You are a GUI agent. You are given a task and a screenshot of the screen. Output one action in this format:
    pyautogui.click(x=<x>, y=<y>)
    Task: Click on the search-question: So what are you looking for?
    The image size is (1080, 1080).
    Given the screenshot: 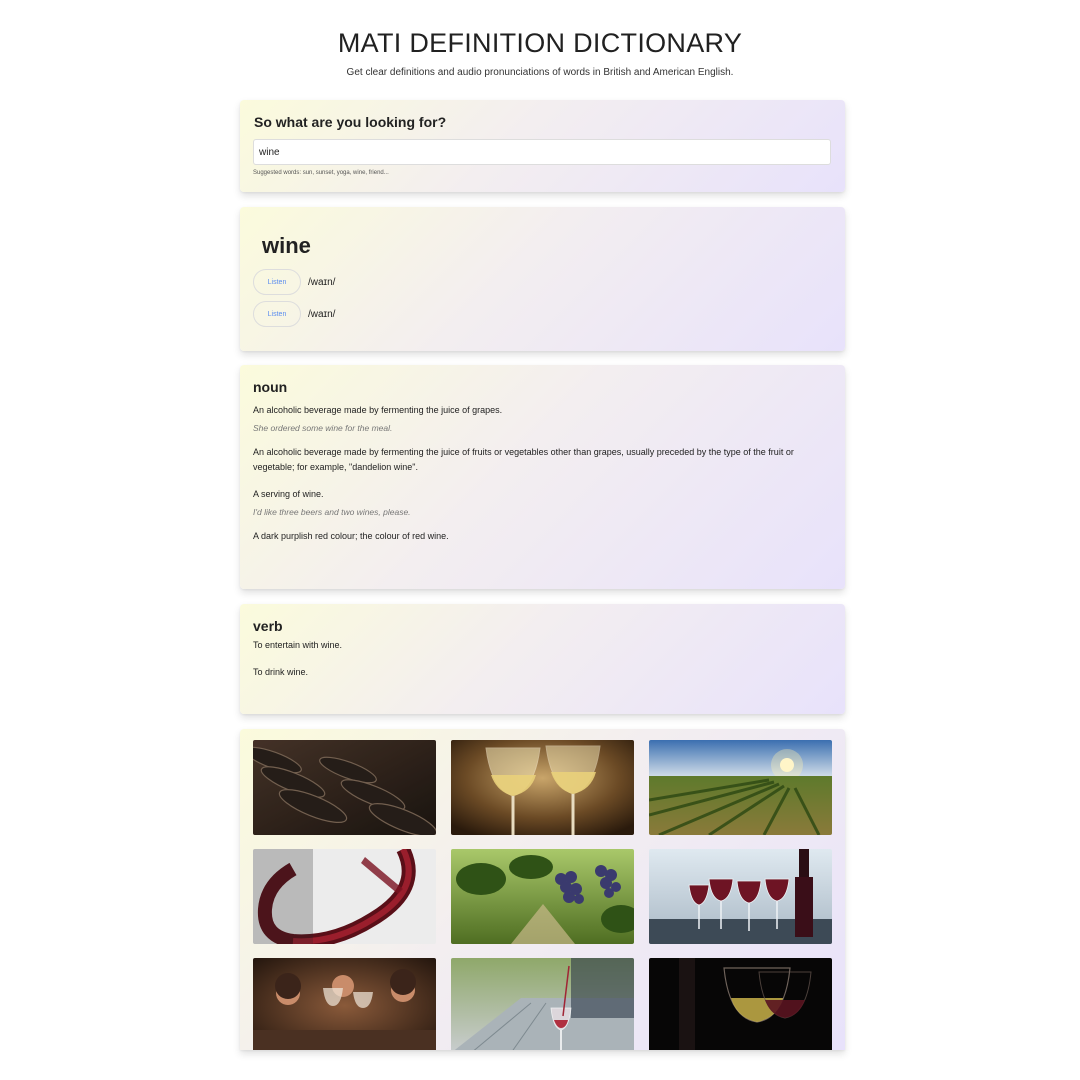 What is the action you would take?
    pyautogui.click(x=350, y=122)
    